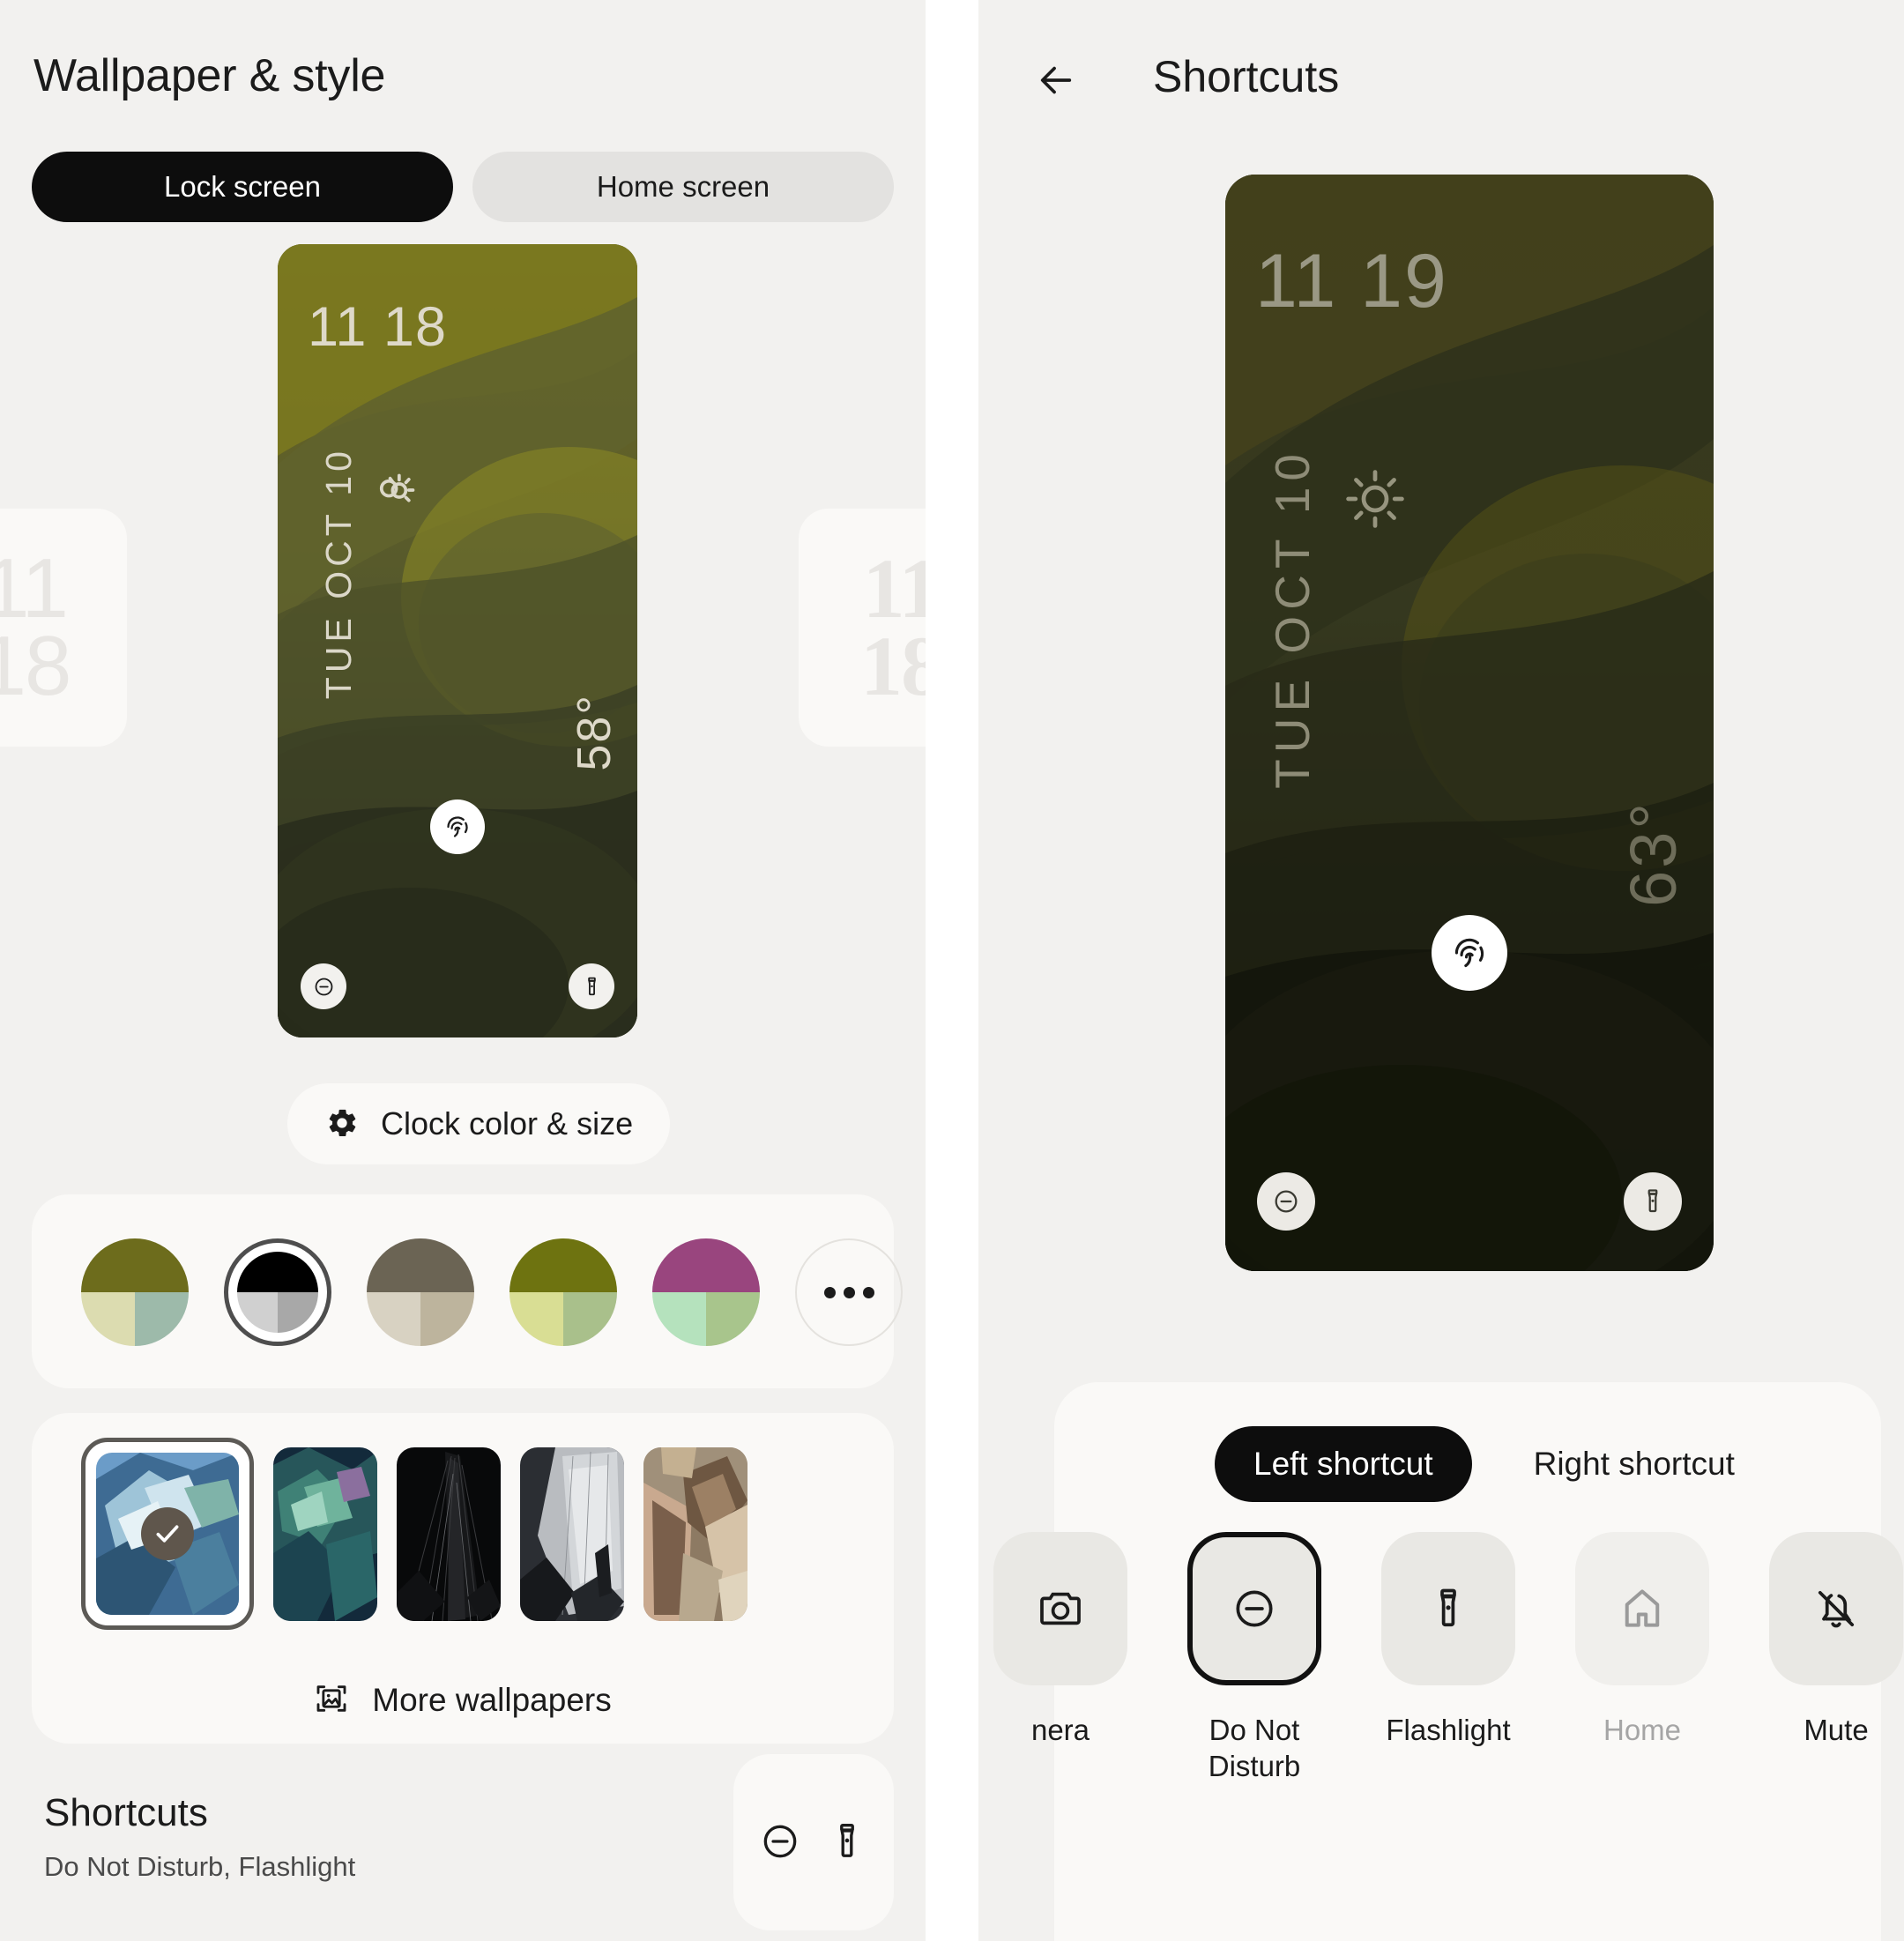 The height and width of the screenshot is (1941, 1904). I want to click on sun-icon, so click(1376, 498).